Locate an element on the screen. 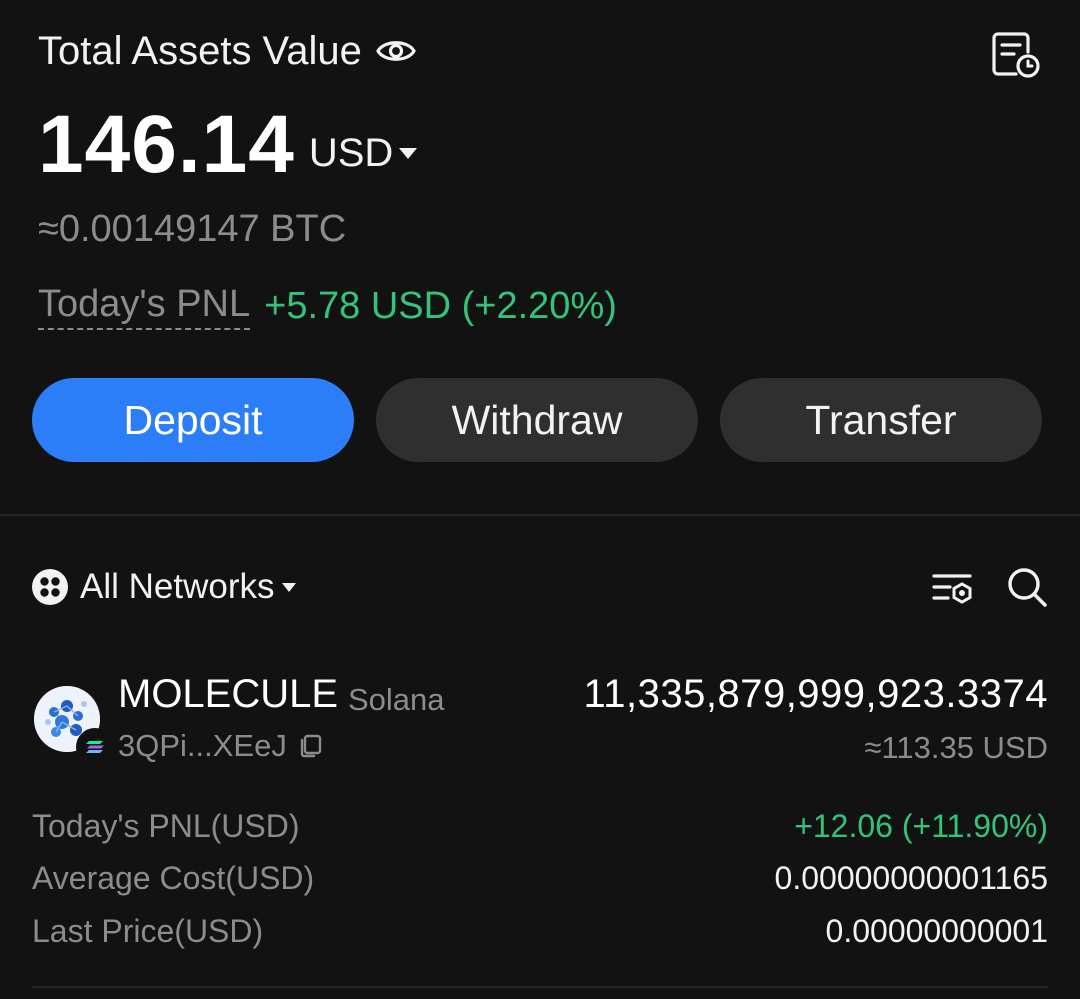  search-icon is located at coordinates (1027, 587).